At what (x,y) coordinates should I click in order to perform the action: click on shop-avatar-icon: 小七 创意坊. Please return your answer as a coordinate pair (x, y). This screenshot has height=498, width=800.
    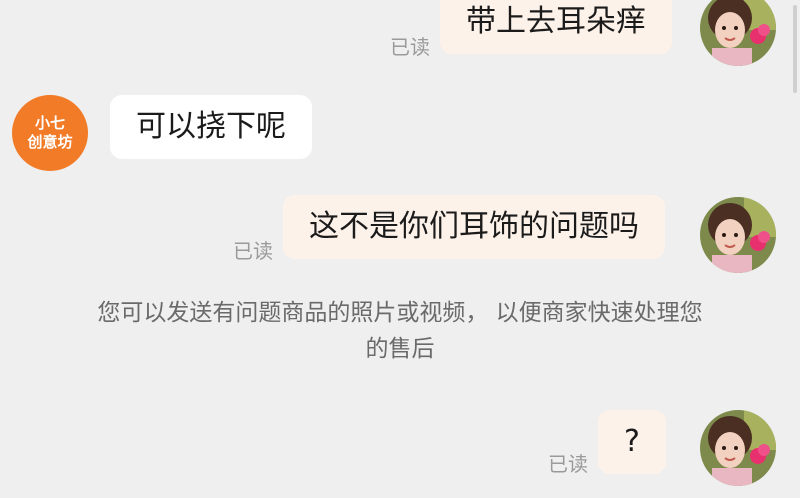
    Looking at the image, I should click on (50, 133).